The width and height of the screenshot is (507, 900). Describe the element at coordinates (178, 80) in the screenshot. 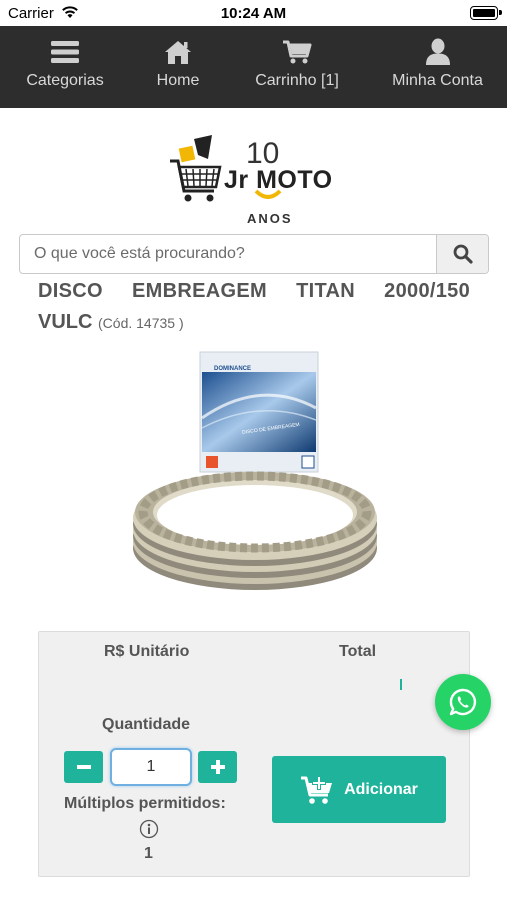

I see `nav-label-home: Home` at that location.